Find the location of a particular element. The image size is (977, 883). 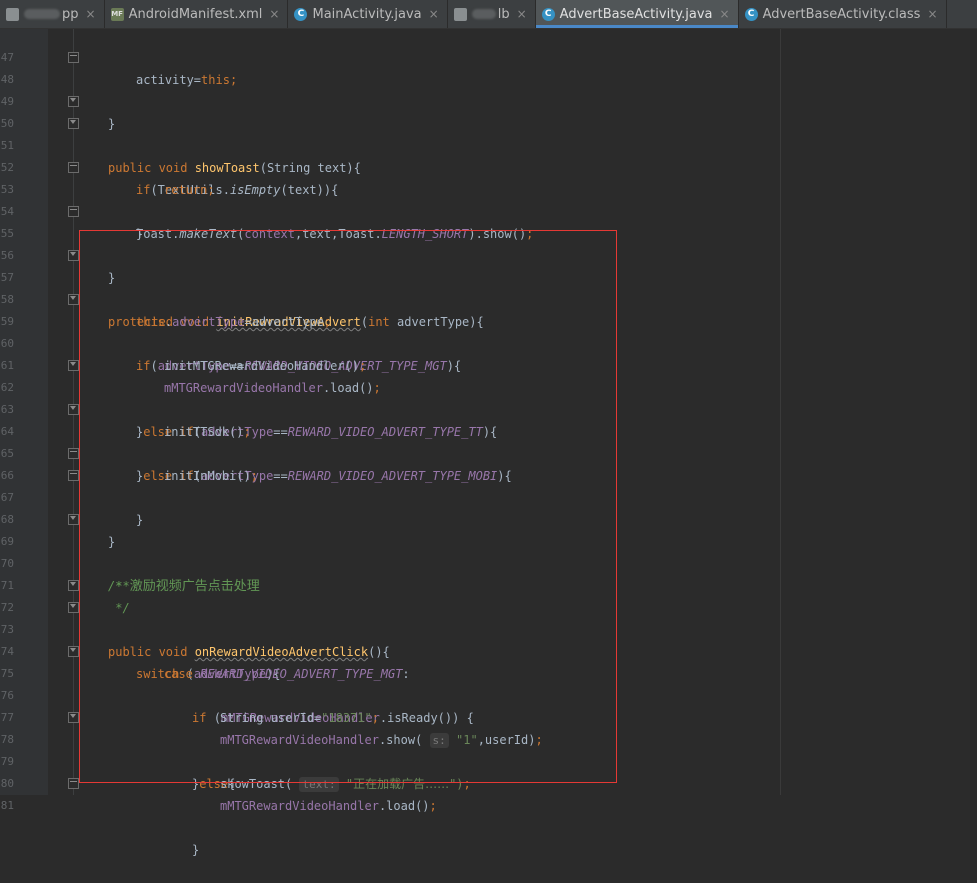

tab-advert-base-activity-class: C AdvertBaseActivity.class × is located at coordinates (843, 14).